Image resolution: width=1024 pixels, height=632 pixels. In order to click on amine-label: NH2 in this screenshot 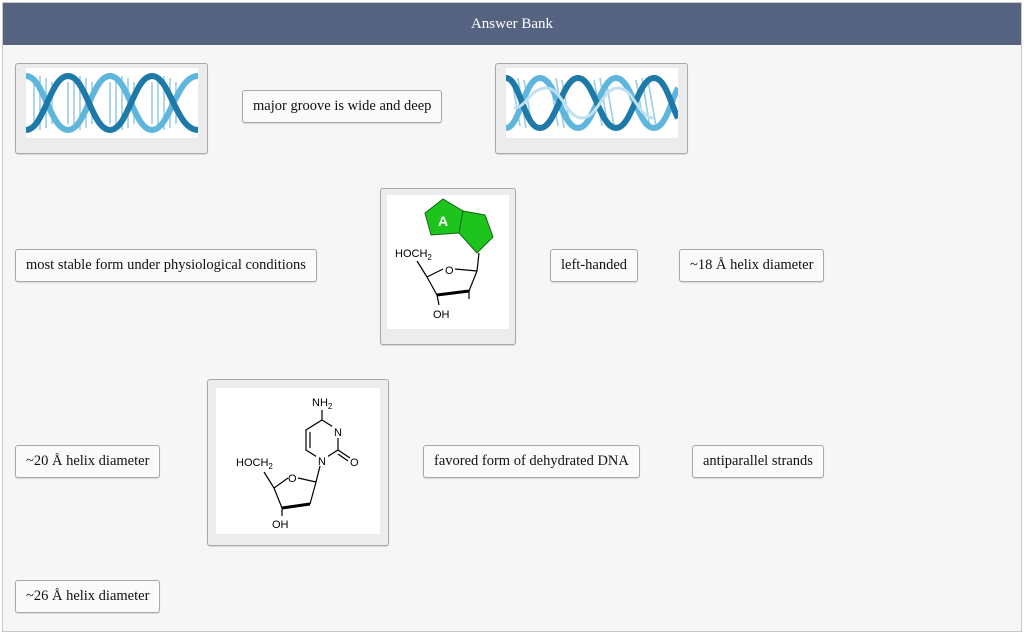, I will do `click(322, 404)`.